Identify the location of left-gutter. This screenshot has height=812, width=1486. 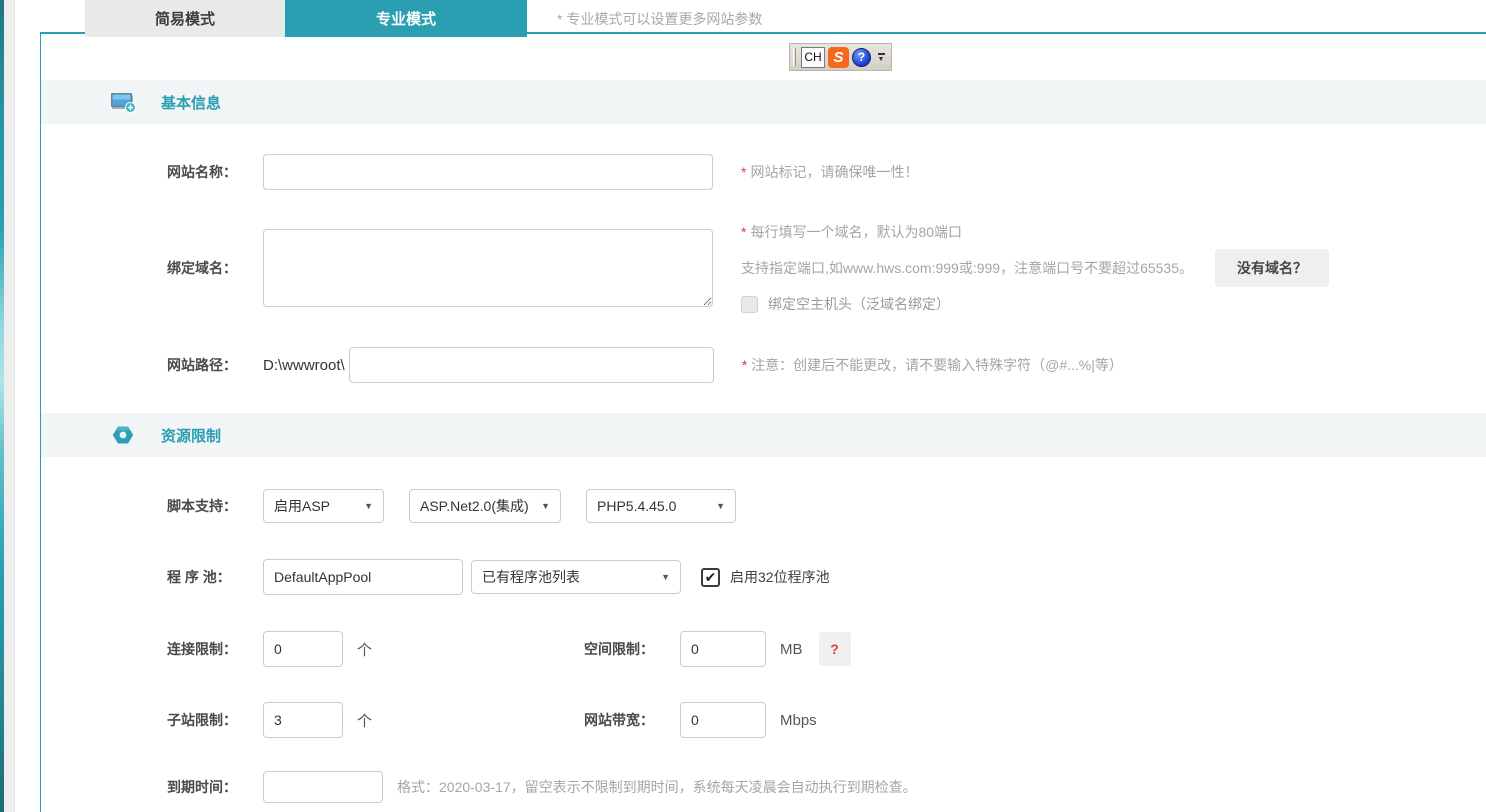
(9, 406).